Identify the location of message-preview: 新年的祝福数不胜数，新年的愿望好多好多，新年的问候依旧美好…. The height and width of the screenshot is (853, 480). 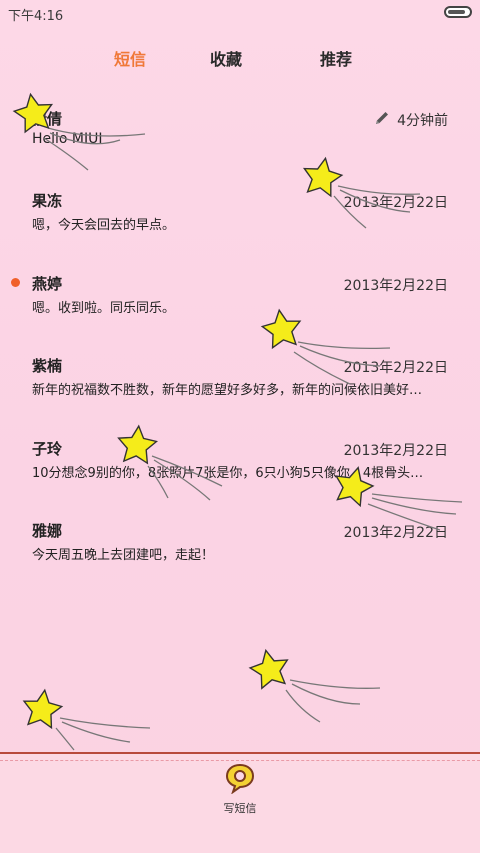
(227, 390).